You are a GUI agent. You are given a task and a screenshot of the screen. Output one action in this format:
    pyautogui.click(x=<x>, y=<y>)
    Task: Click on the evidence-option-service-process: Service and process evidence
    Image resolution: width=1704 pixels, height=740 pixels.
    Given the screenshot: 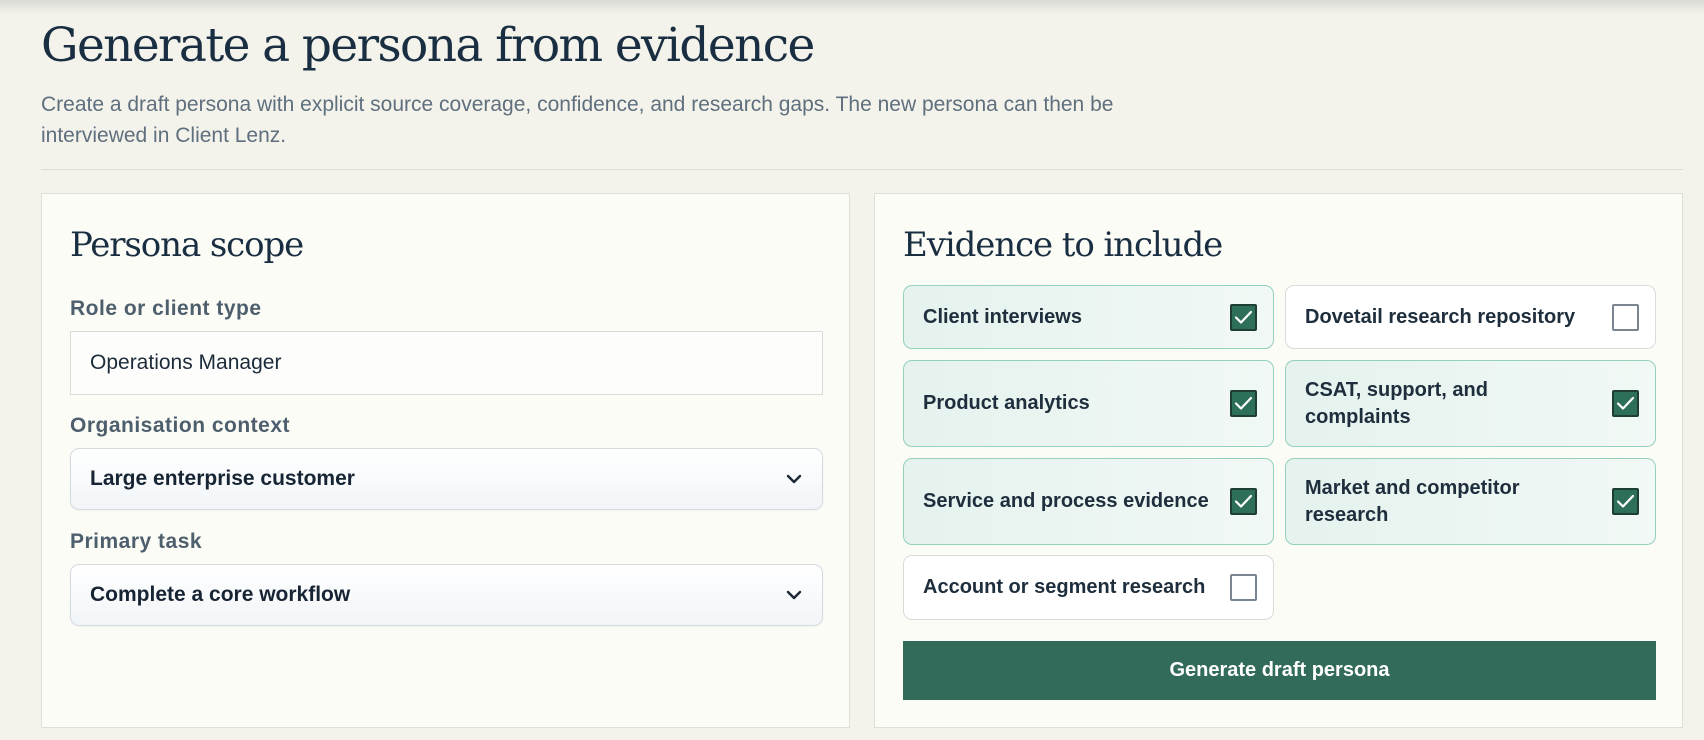 What is the action you would take?
    pyautogui.click(x=1088, y=501)
    